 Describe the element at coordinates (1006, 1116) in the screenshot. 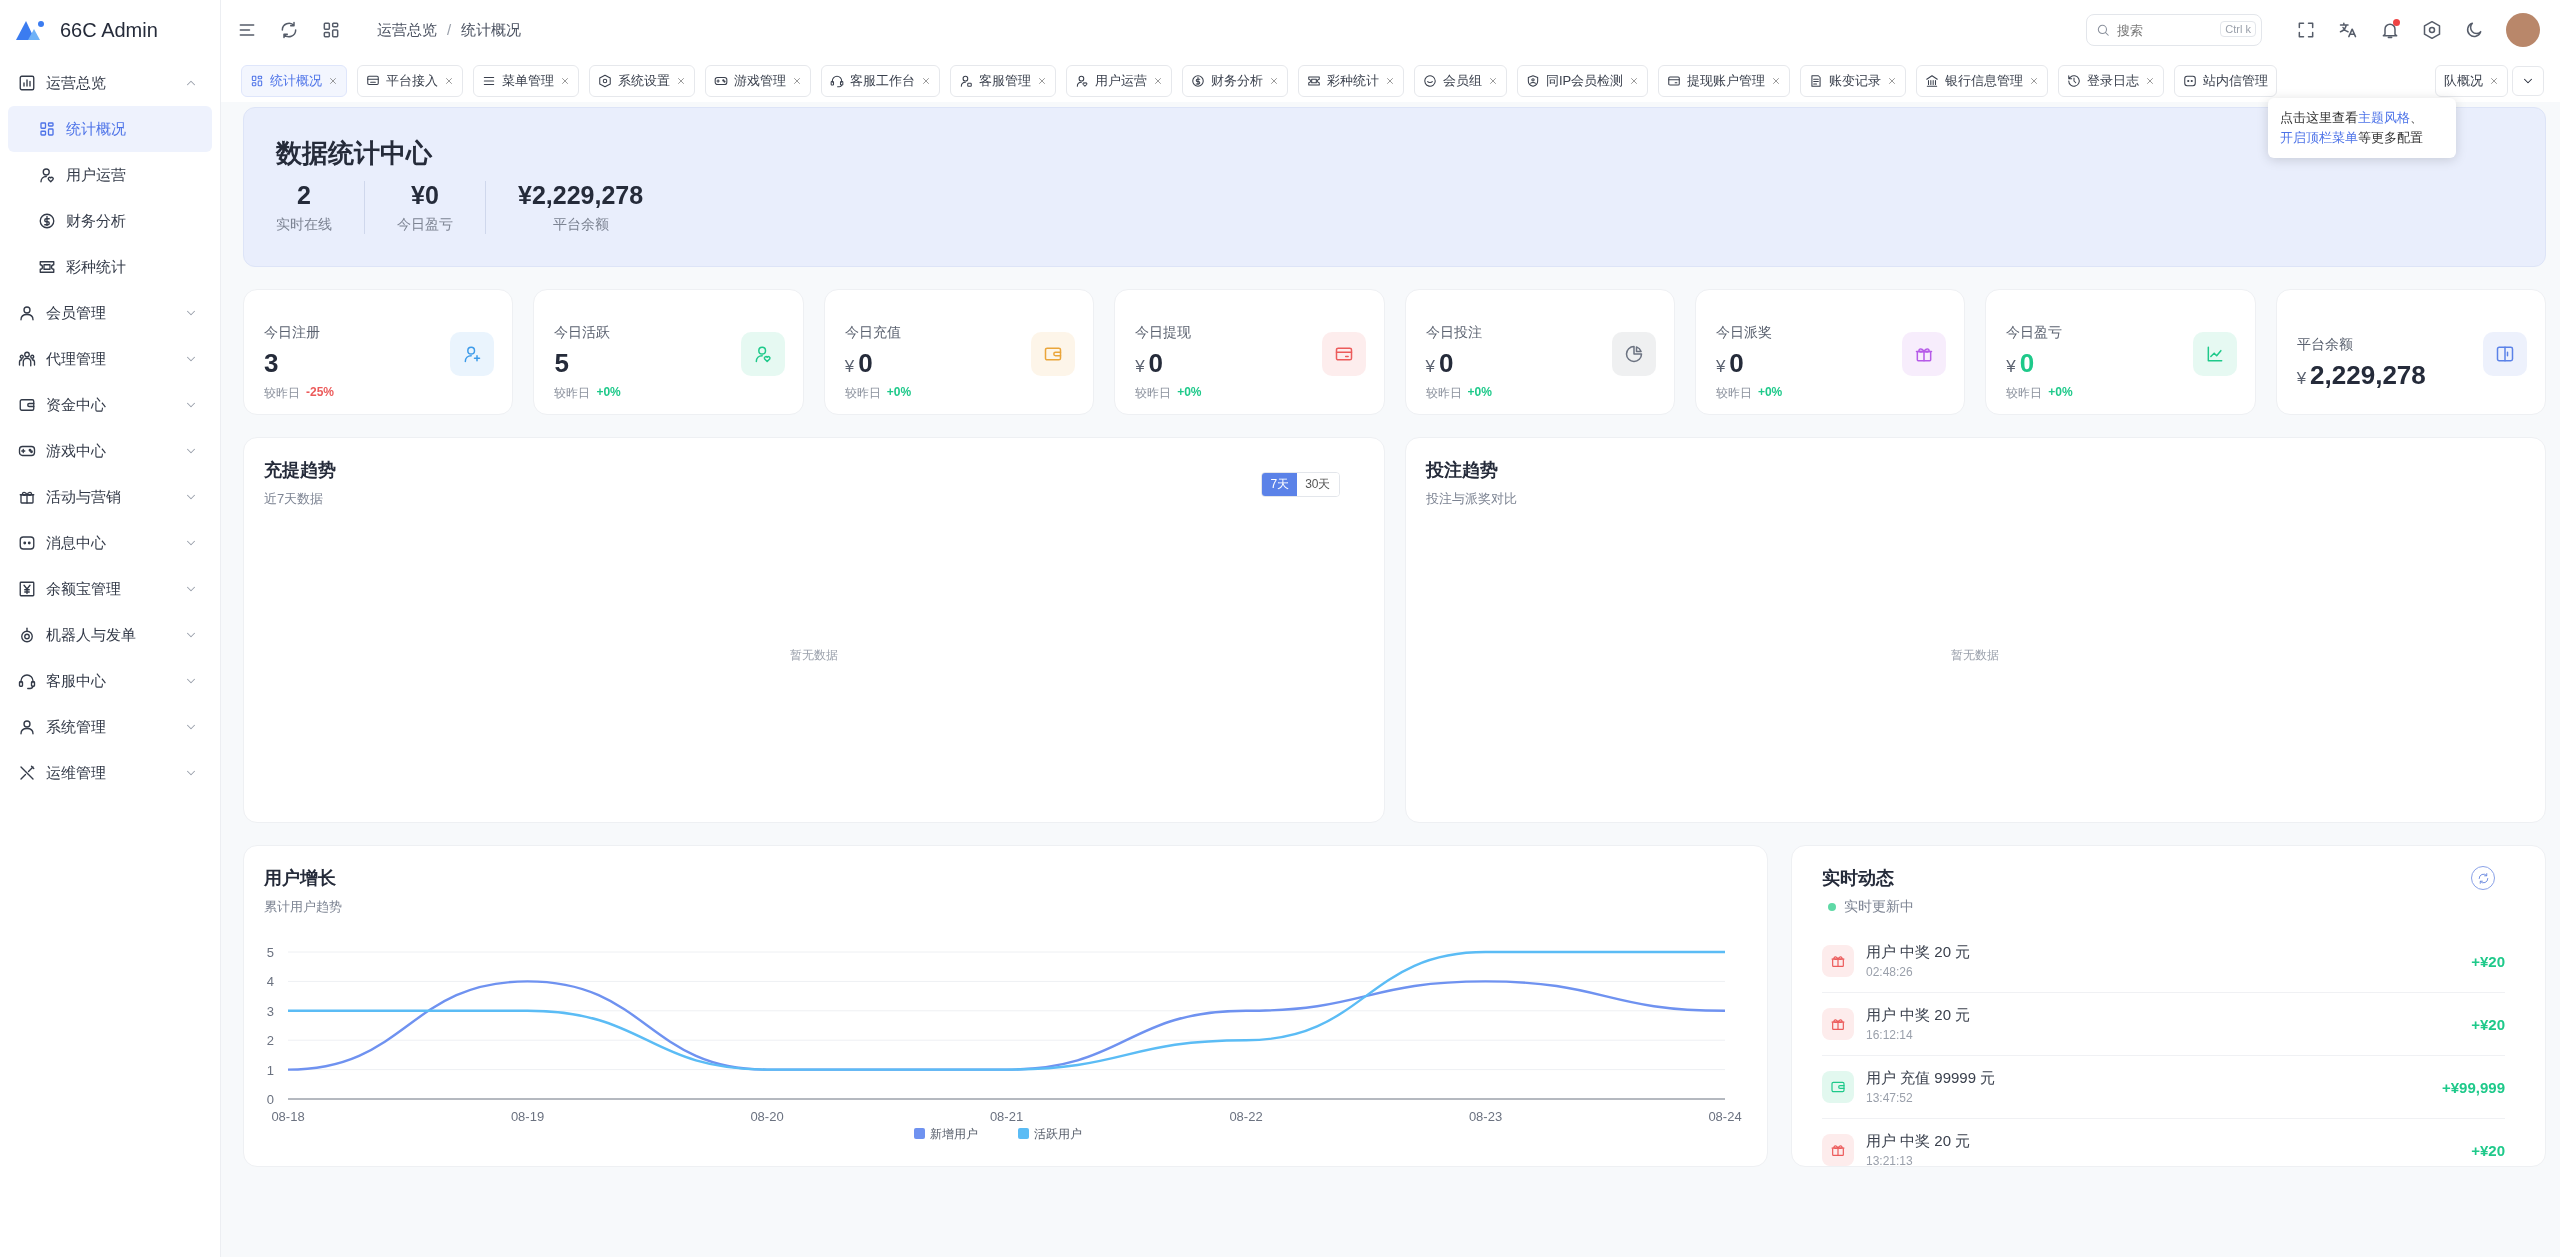

I see `axis-label: 08-21` at that location.